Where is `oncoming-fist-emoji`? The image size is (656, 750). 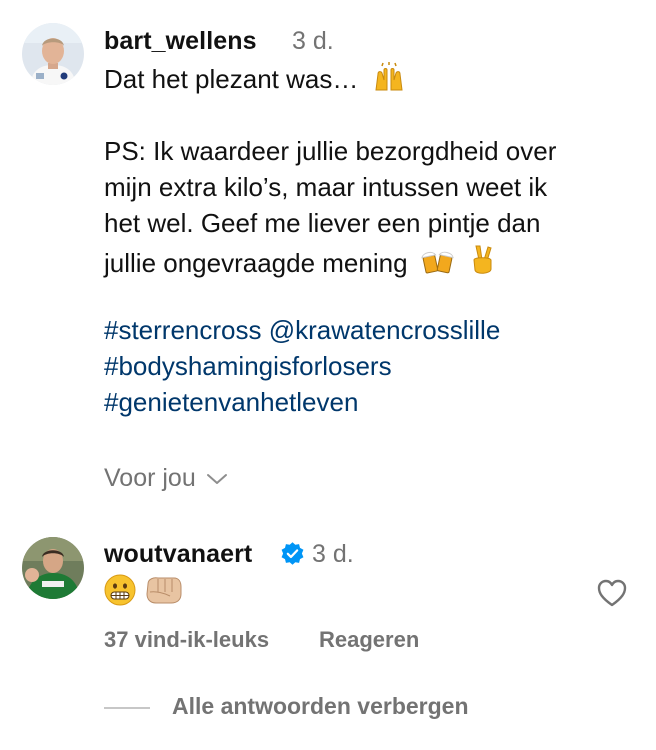 oncoming-fist-emoji is located at coordinates (164, 590).